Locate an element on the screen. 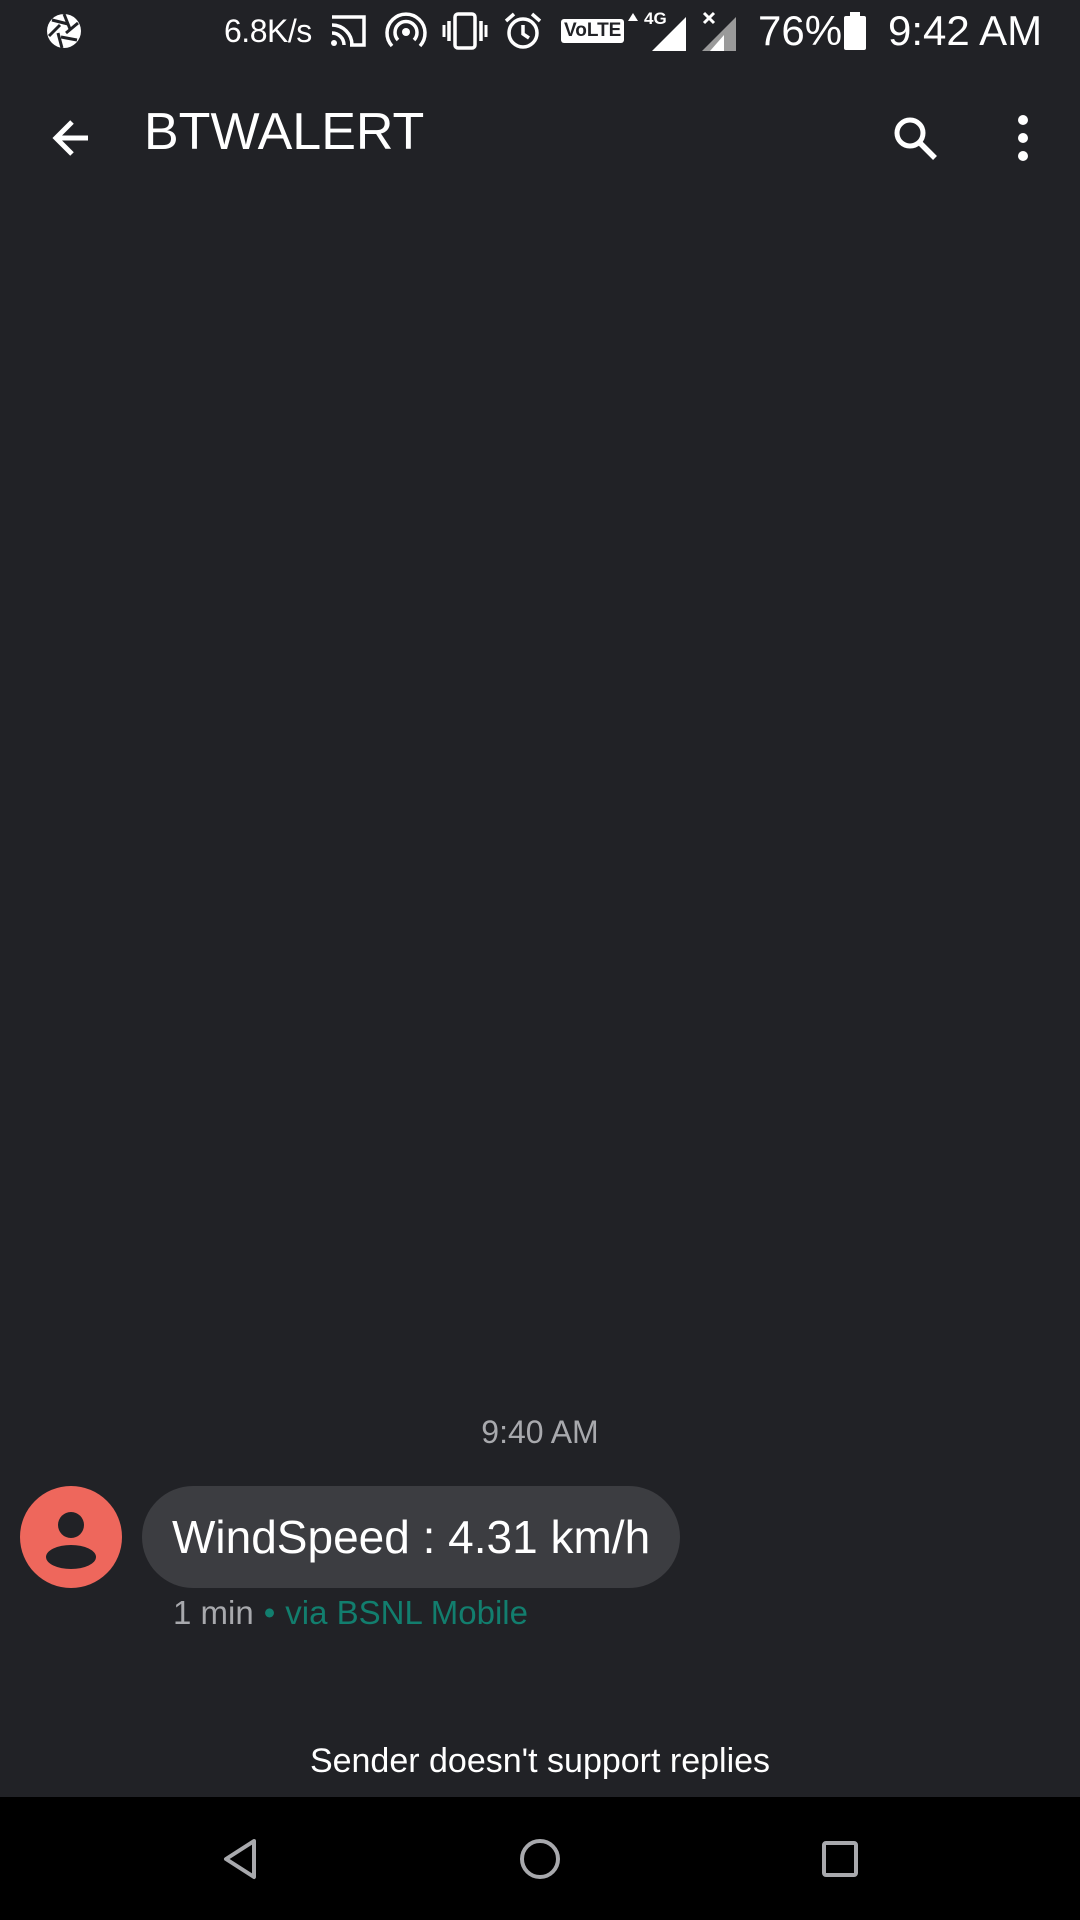  vibrate-icon is located at coordinates (465, 31).